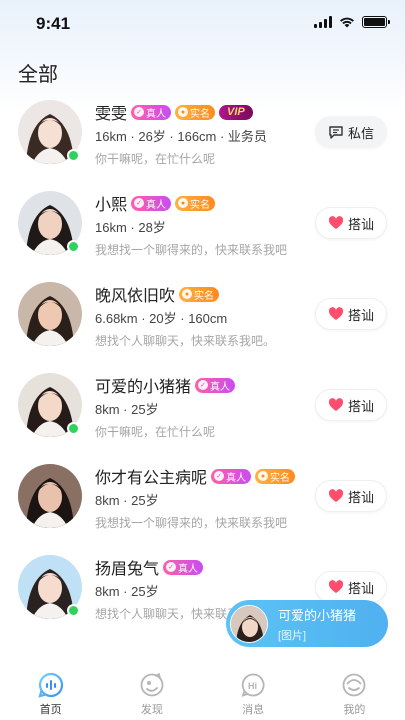 This screenshot has height=720, width=405. Describe the element at coordinates (202, 501) in the screenshot. I see `user-row: 你才有公主病呢 ✓ 真人 ● 实名 8km · 25岁 我想找一个聊得来的，快来联系我吧 搭讪` at that location.